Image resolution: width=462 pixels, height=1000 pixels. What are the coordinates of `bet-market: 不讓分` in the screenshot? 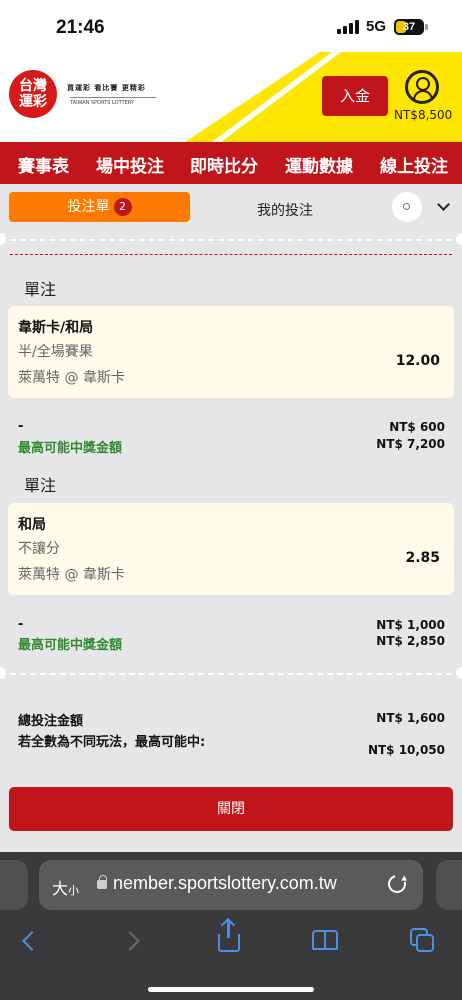 It's located at (39, 549).